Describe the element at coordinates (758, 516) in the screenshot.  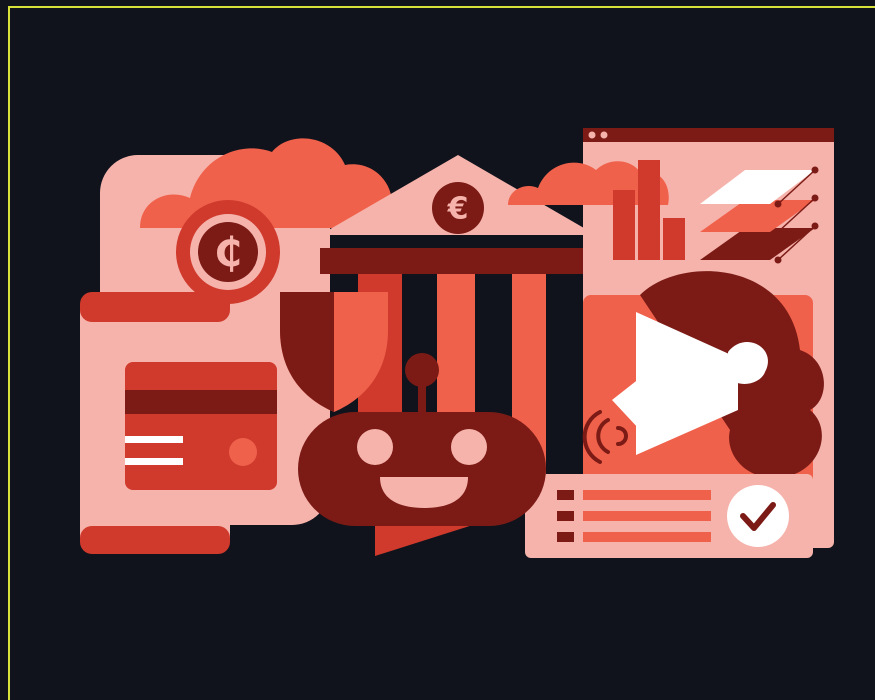
I see `checkmark-icon` at that location.